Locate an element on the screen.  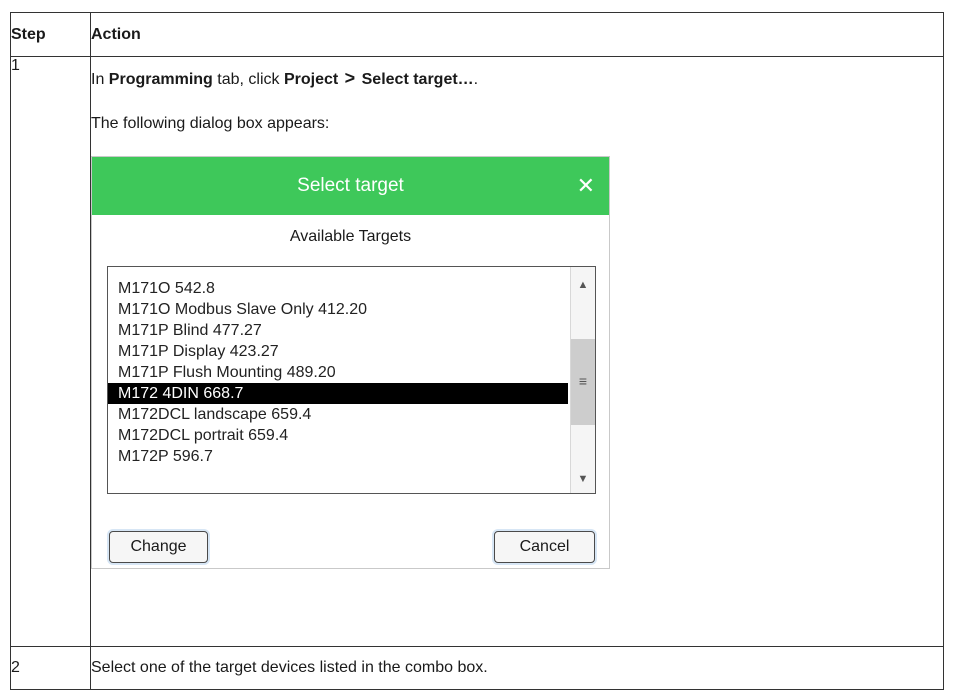
list-item: M171O Modbus Slave Only 412.20 is located at coordinates (338, 309).